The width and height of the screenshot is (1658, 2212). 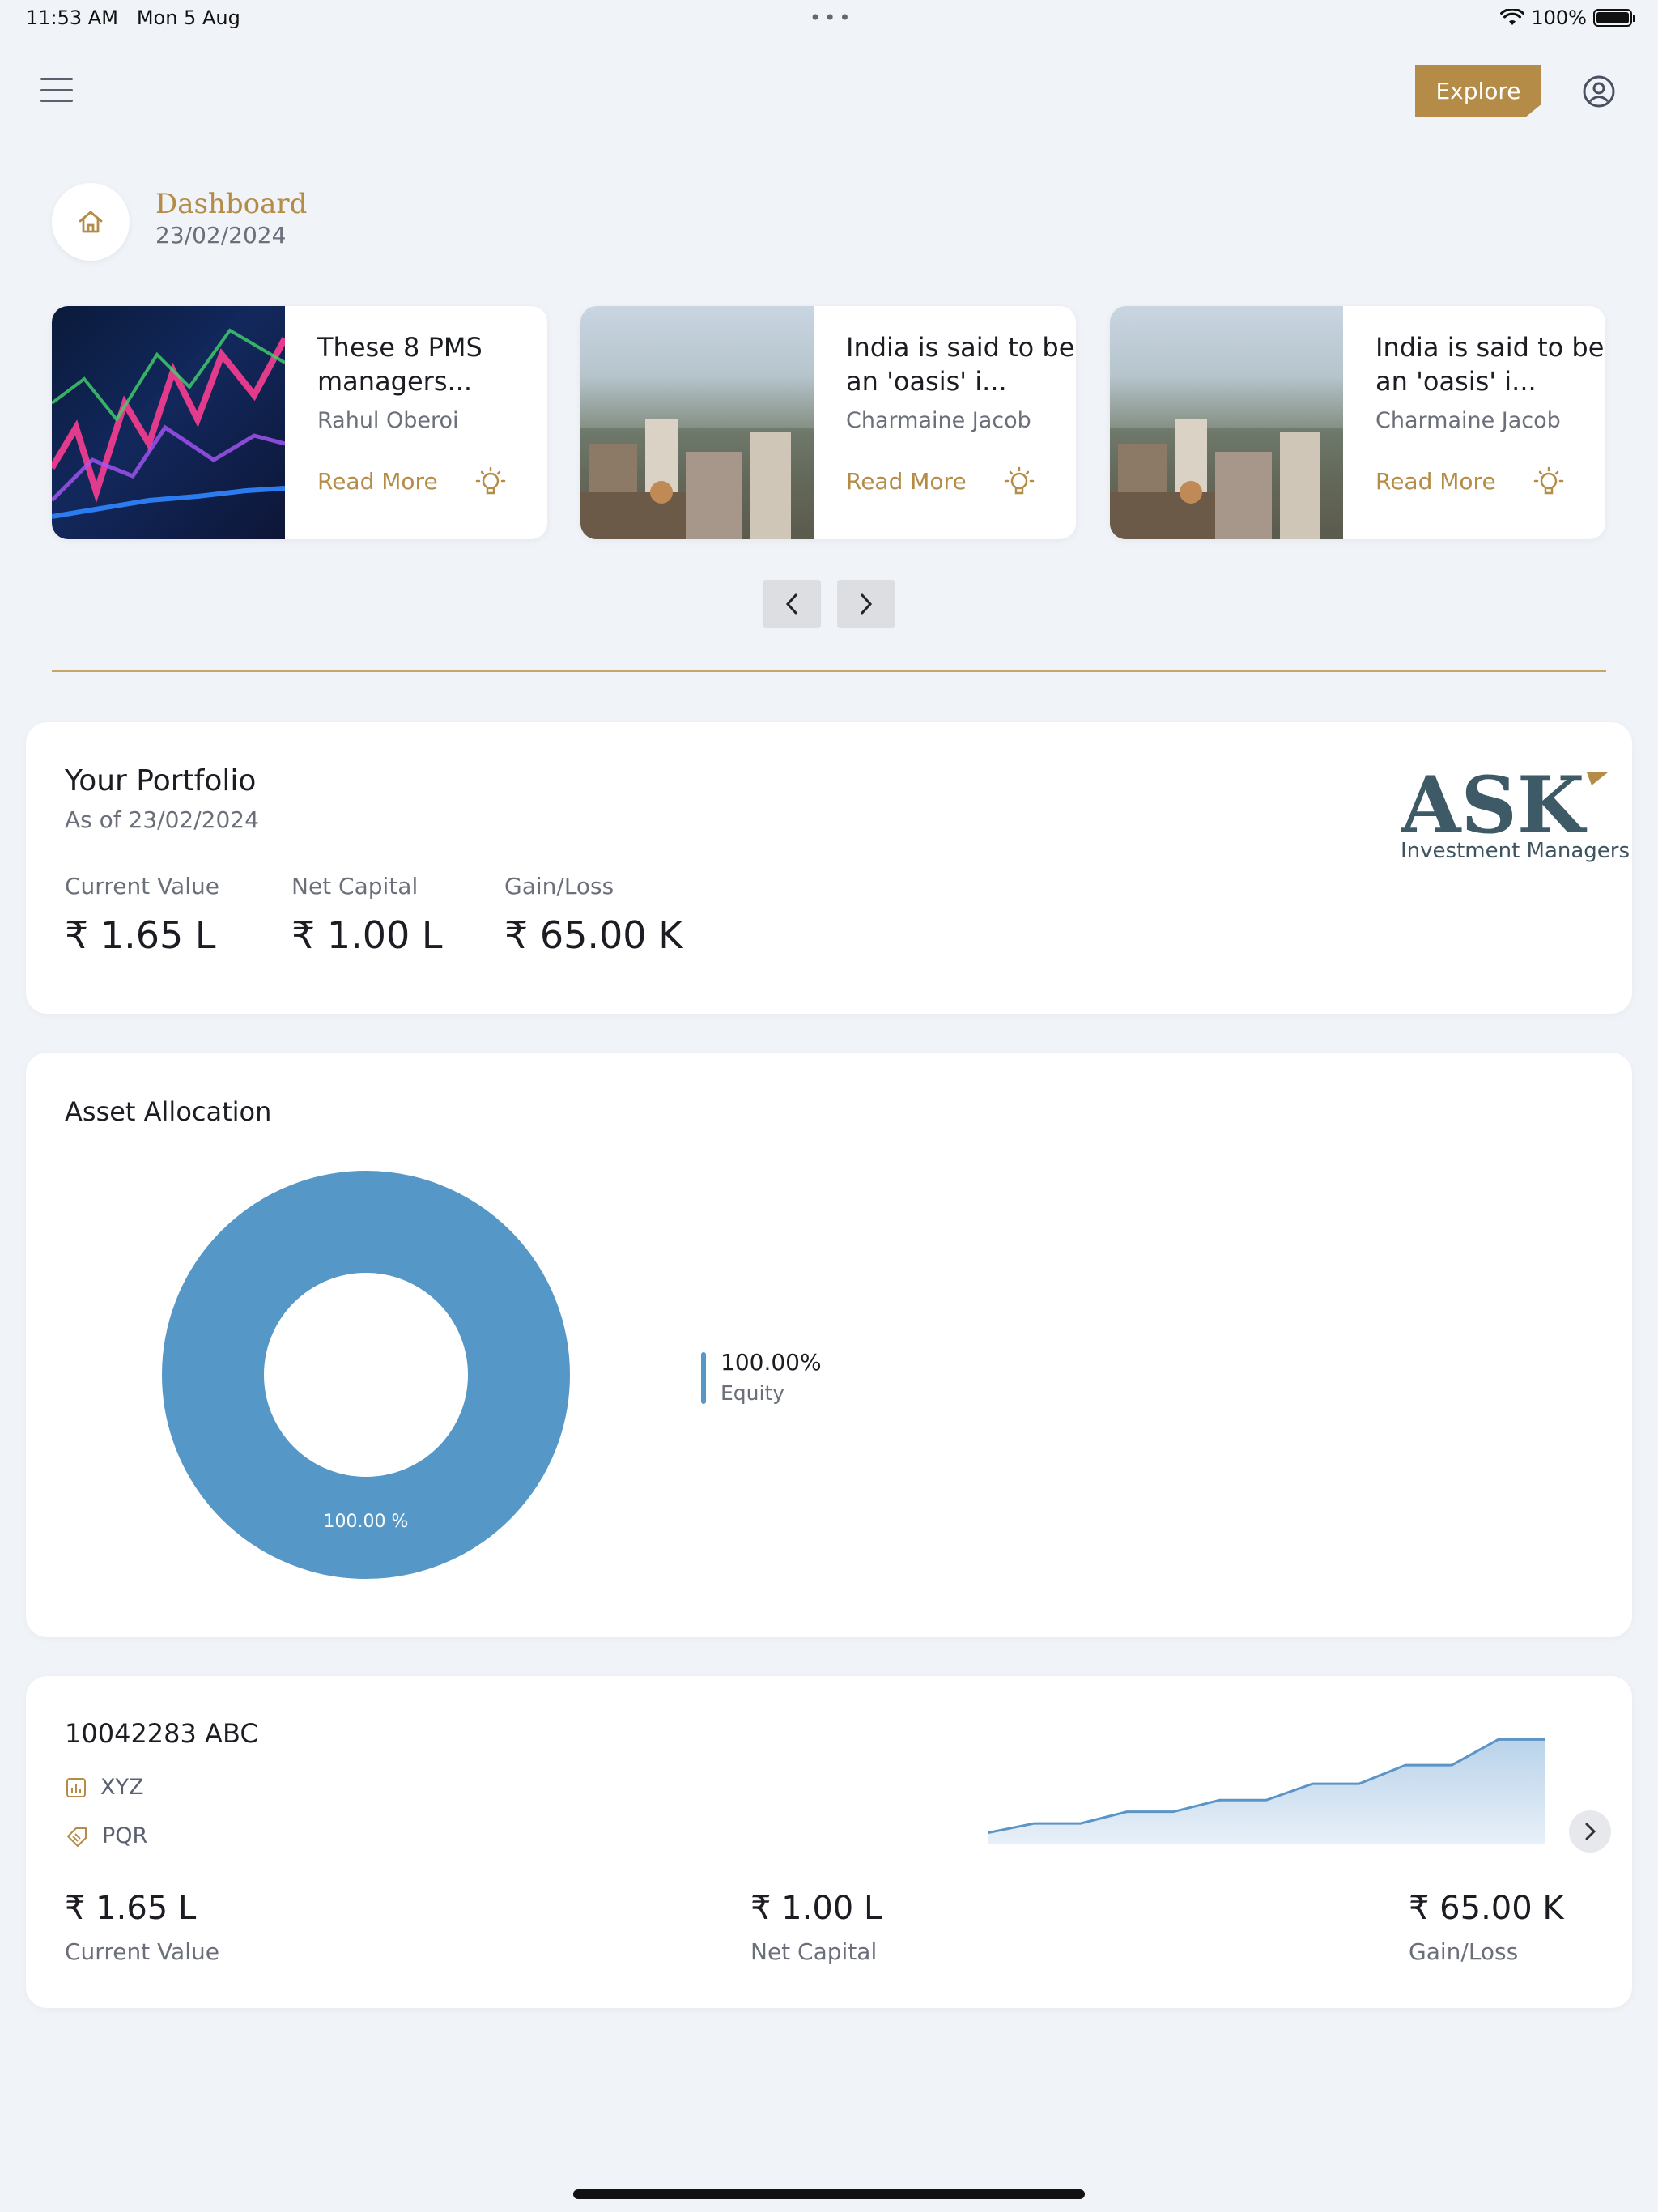 What do you see at coordinates (161, 1733) in the screenshot?
I see `account-title: 10042283 ABC` at bounding box center [161, 1733].